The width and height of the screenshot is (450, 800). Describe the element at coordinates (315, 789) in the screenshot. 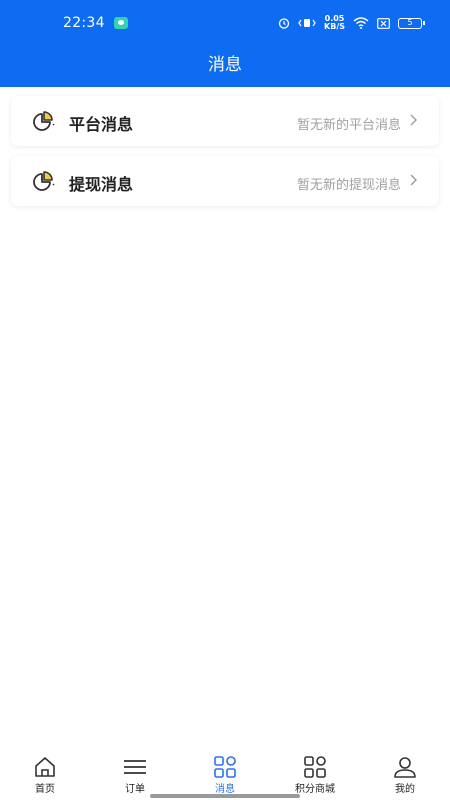

I see `tab-label: 积分商城` at that location.